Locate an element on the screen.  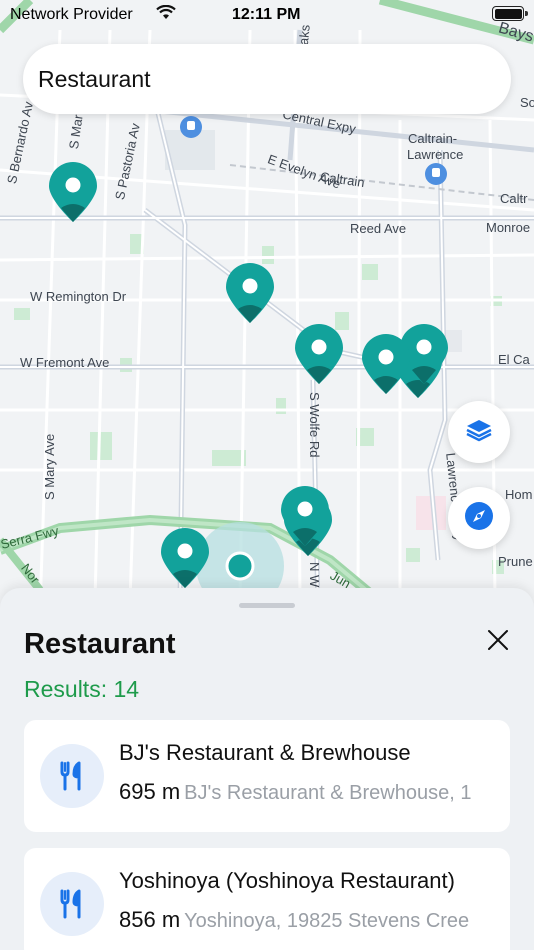
map-label-prune: Prune is located at coordinates (515, 561).